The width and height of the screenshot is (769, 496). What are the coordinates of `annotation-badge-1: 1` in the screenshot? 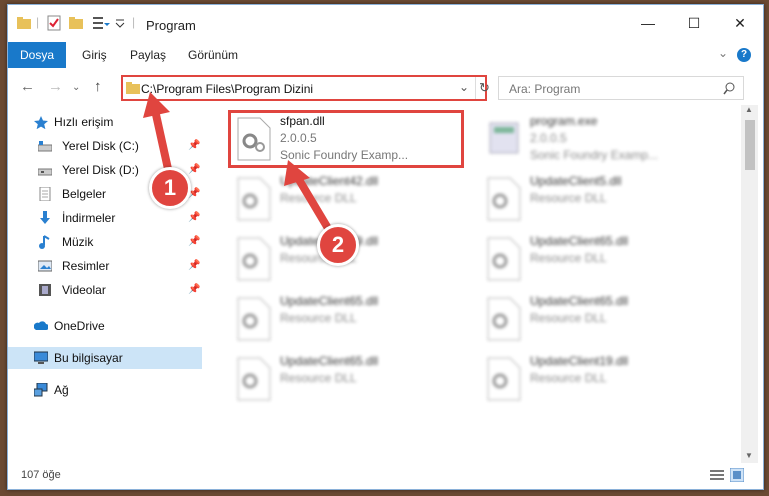 It's located at (170, 188).